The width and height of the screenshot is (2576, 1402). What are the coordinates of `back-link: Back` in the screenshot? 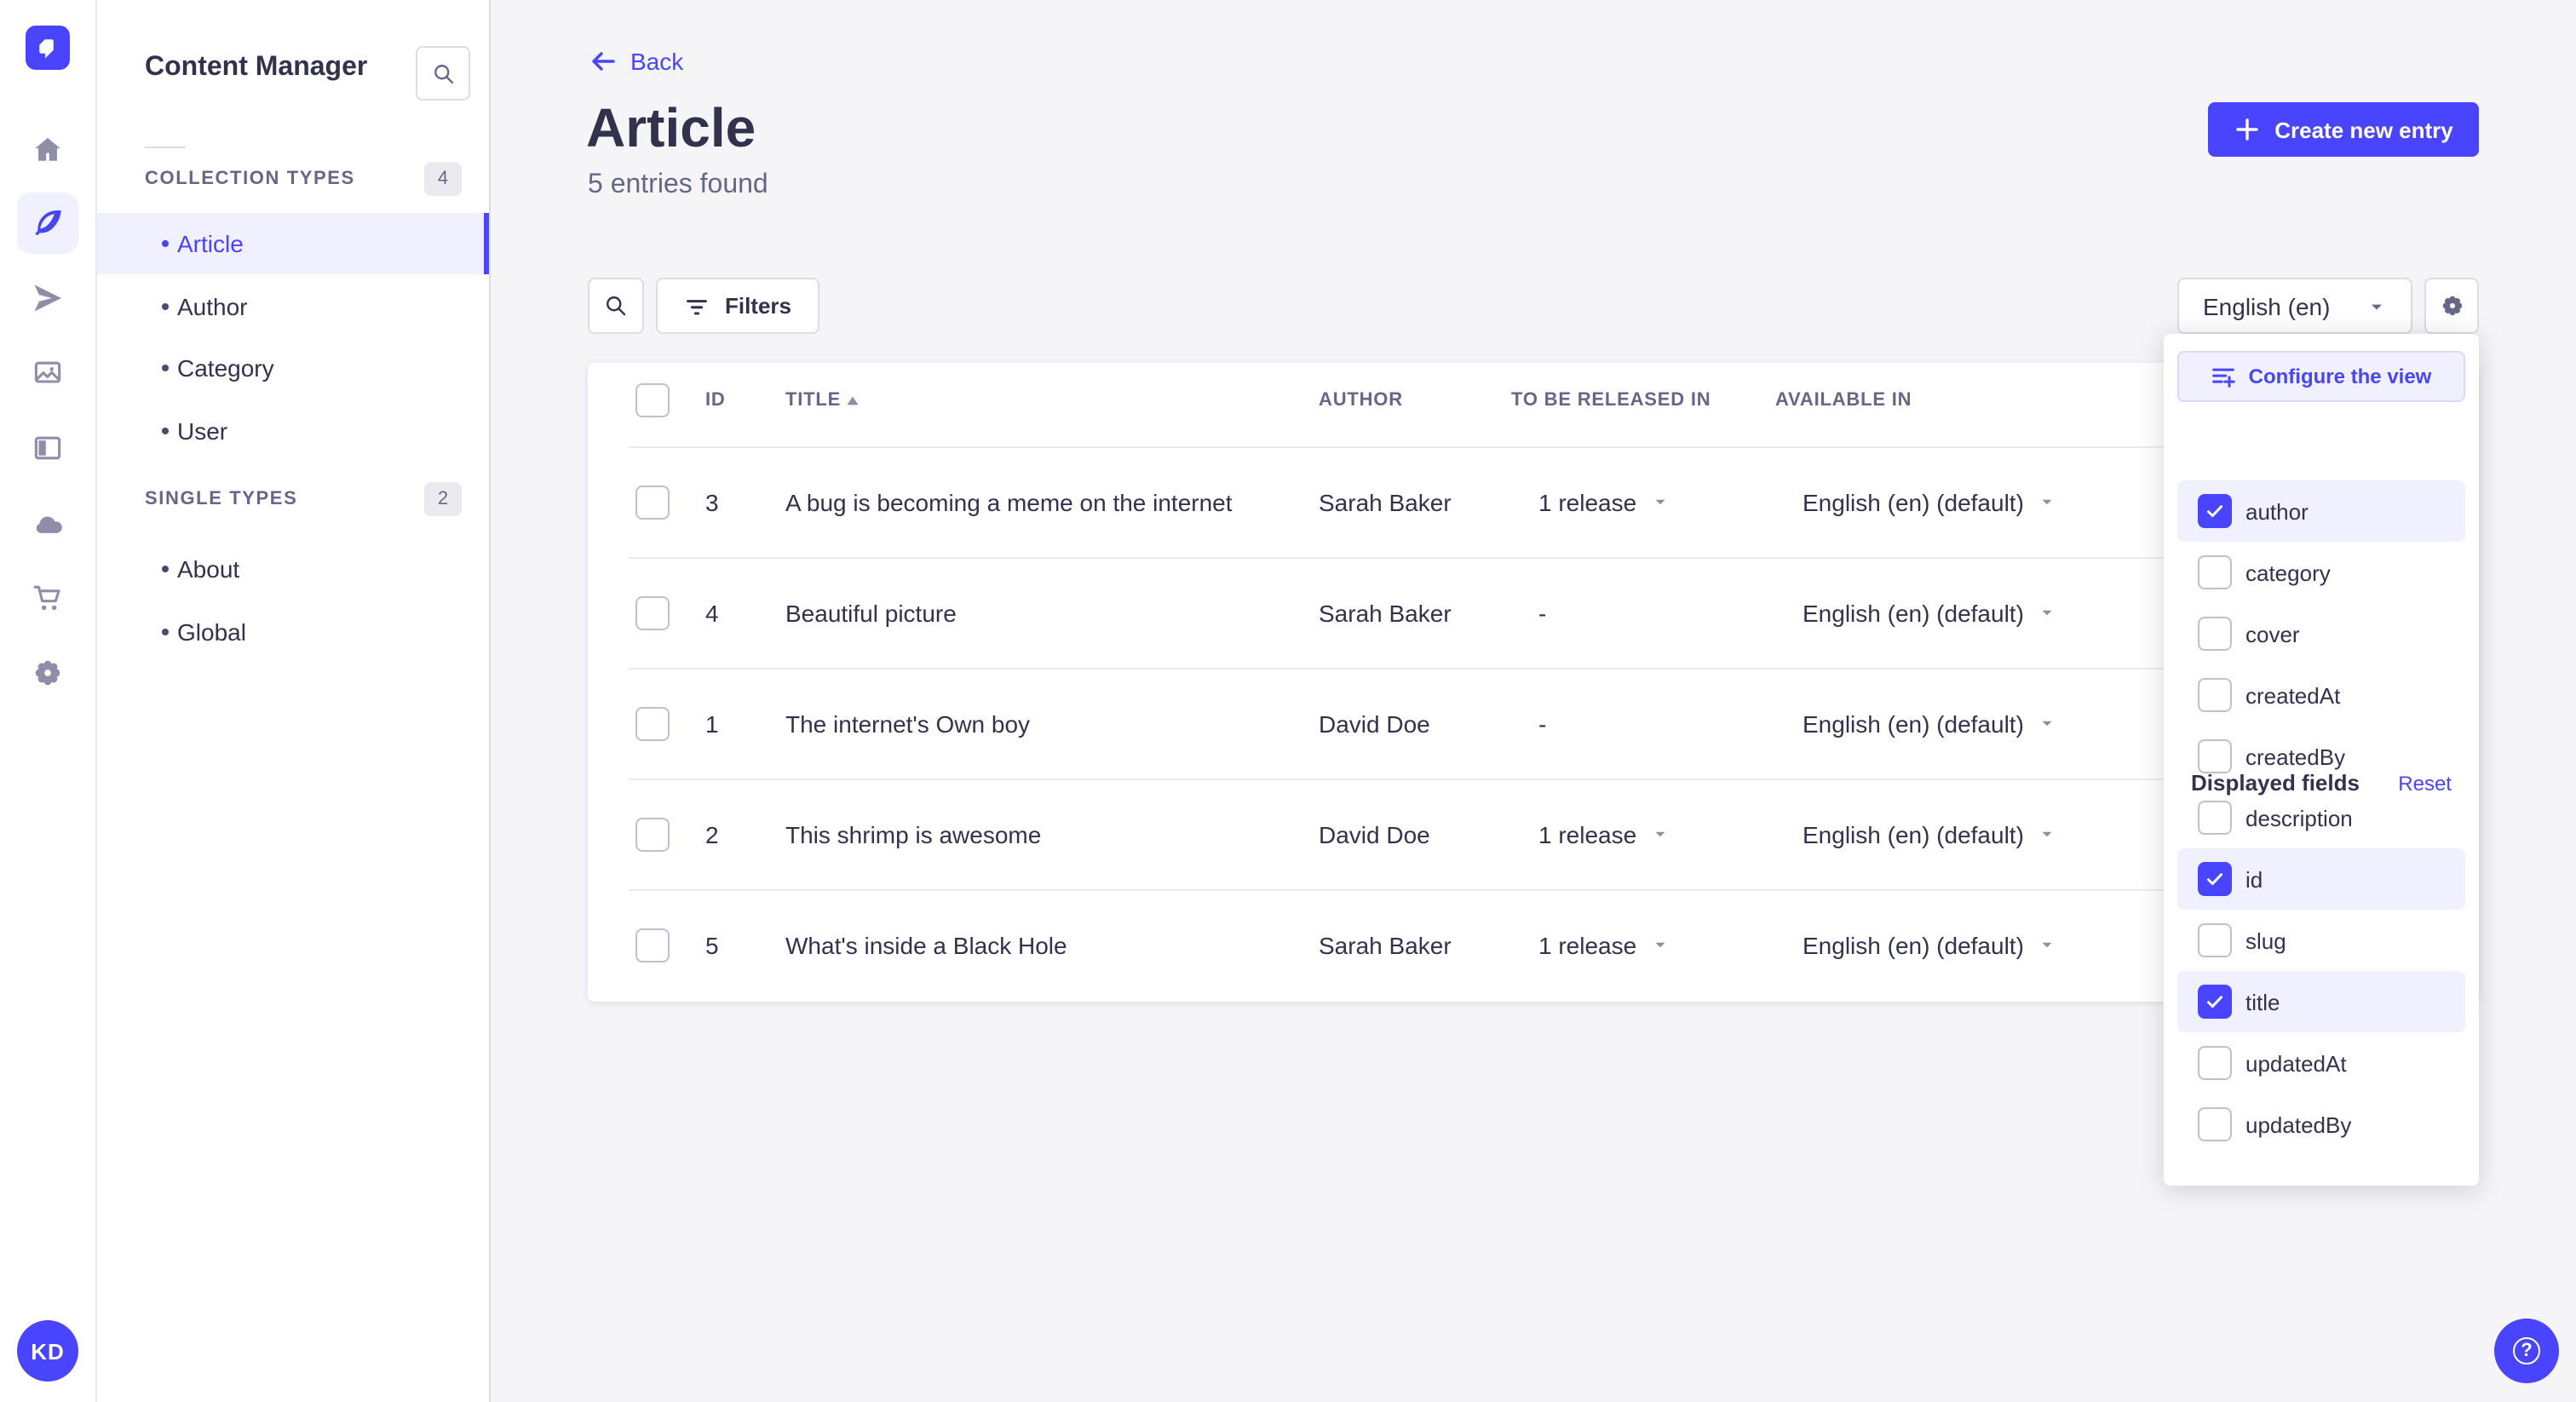 It's located at (636, 62).